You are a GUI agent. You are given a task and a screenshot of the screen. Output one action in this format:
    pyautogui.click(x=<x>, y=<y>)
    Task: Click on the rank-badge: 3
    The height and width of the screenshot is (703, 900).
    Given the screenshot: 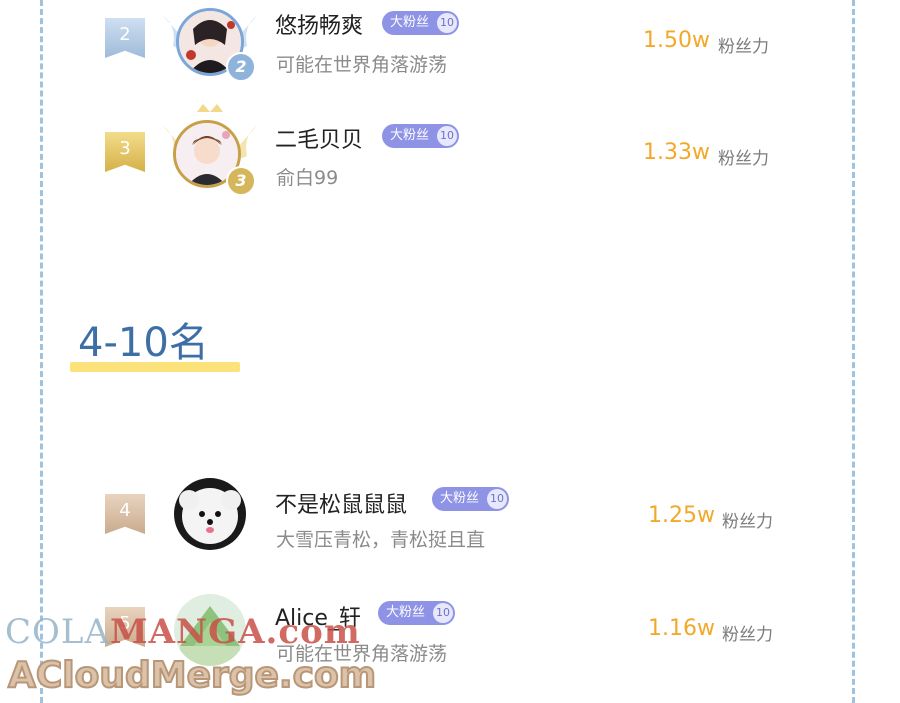 What is the action you would take?
    pyautogui.click(x=125, y=152)
    